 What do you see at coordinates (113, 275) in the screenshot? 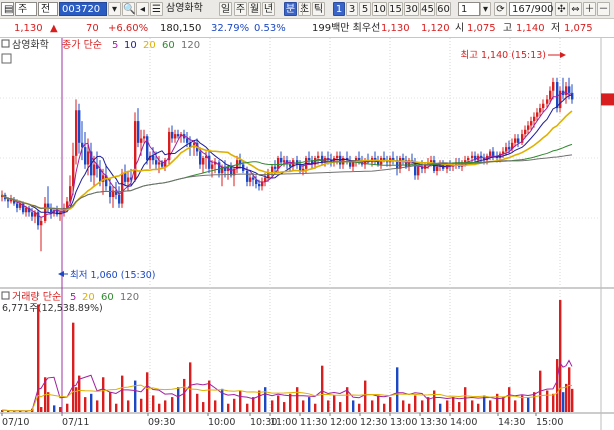
I see `low-note: 최저 1,060 (15:30)` at bounding box center [113, 275].